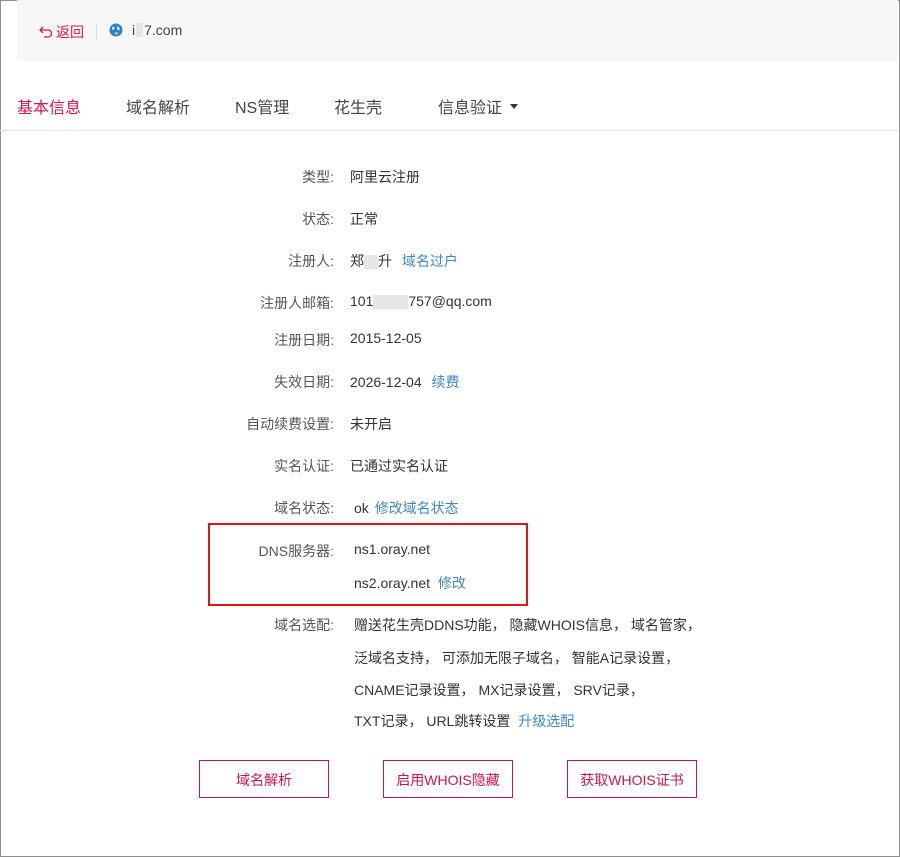 The width and height of the screenshot is (900, 857). Describe the element at coordinates (163, 30) in the screenshot. I see `domain-suffix: 7.com` at that location.